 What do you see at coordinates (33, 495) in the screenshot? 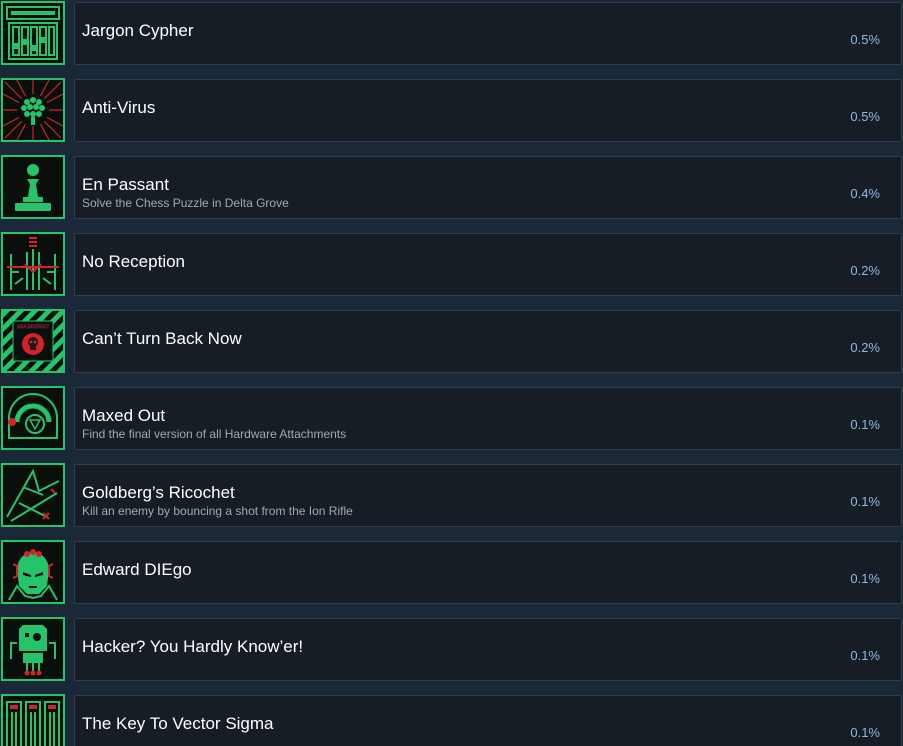
I see `ricochet-shot-icon` at bounding box center [33, 495].